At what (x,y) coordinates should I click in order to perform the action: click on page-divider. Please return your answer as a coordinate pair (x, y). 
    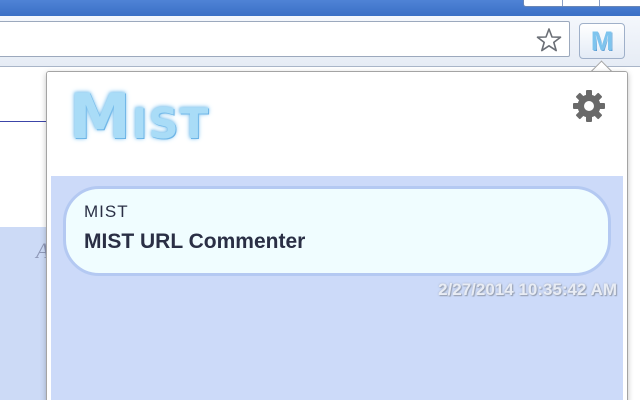
    Looking at the image, I should click on (25, 121).